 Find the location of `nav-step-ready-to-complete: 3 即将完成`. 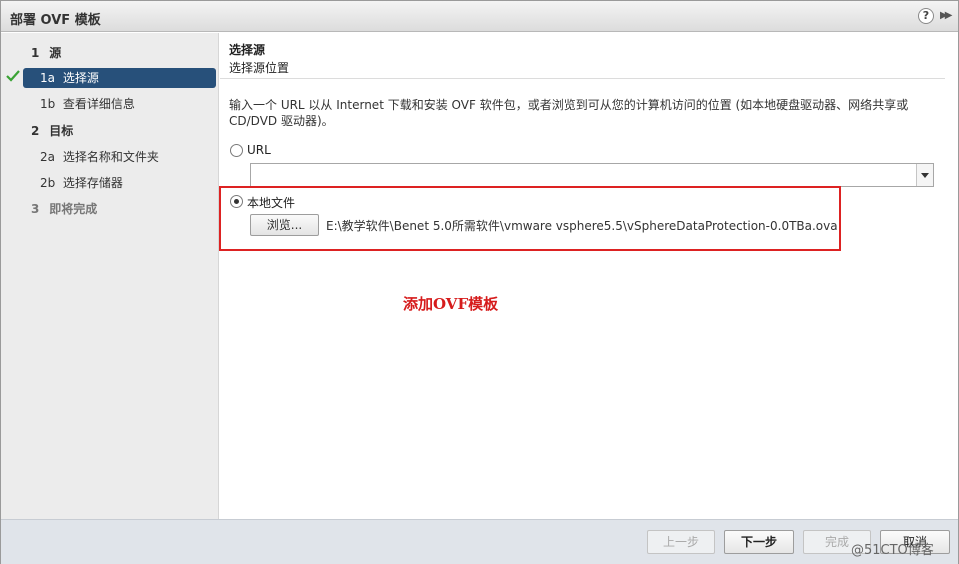

nav-step-ready-to-complete: 3 即将完成 is located at coordinates (64, 209).